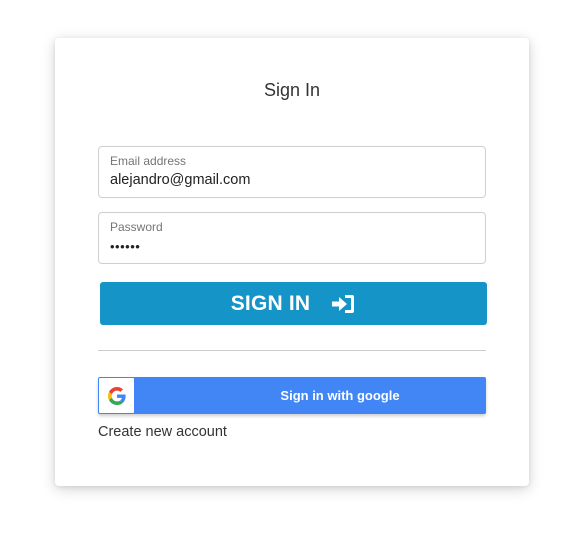 The height and width of the screenshot is (542, 588). I want to click on google-sign-in-button: Sign in with google, so click(292, 395).